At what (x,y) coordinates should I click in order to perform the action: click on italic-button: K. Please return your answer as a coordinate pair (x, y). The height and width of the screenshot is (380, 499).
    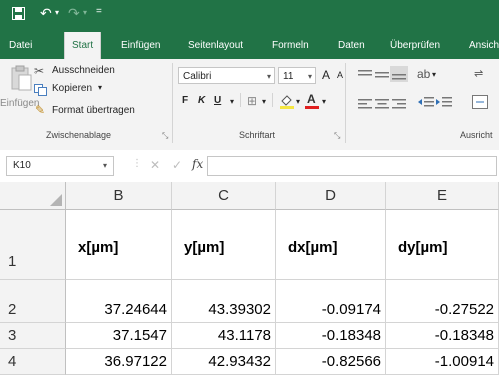
    Looking at the image, I should click on (201, 100).